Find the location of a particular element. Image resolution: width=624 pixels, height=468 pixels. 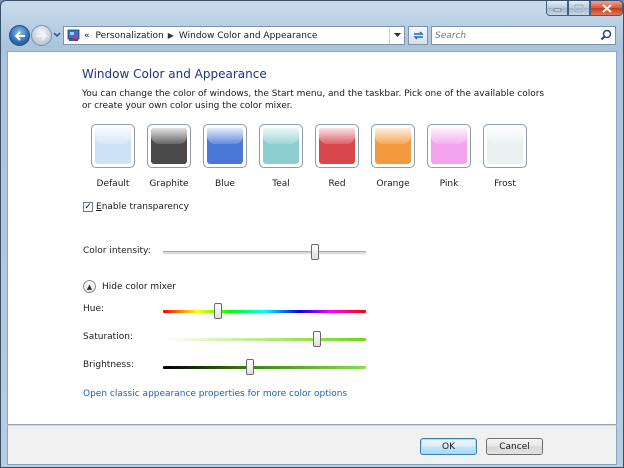

brightness-label: Brightness: is located at coordinates (108, 365).